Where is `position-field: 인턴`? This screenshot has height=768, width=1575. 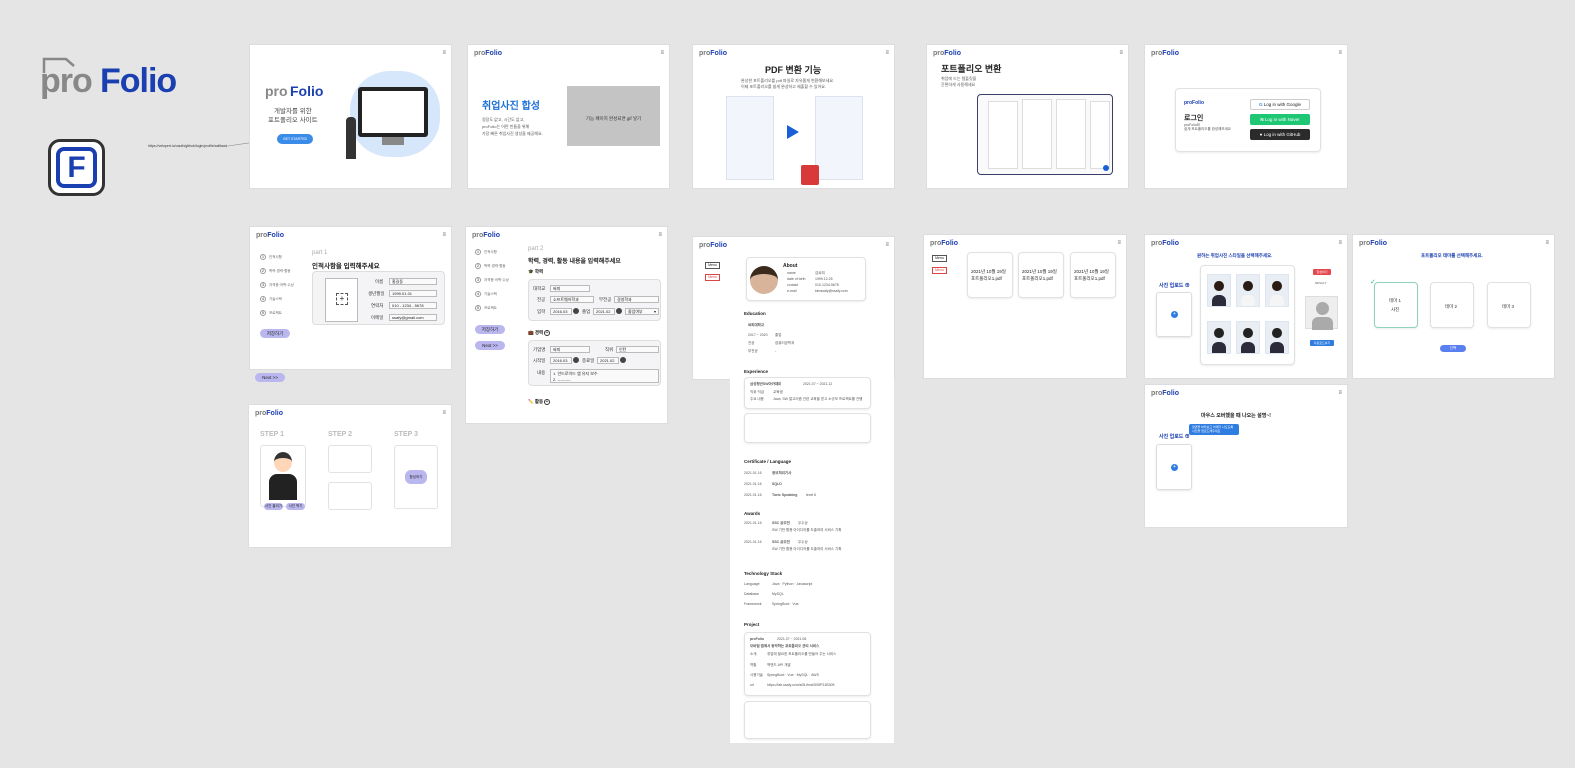 position-field: 인턴 is located at coordinates (637, 349).